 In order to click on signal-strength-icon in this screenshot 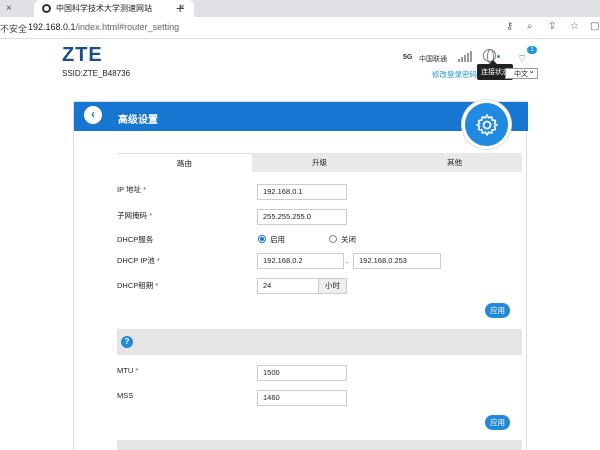, I will do `click(465, 56)`.